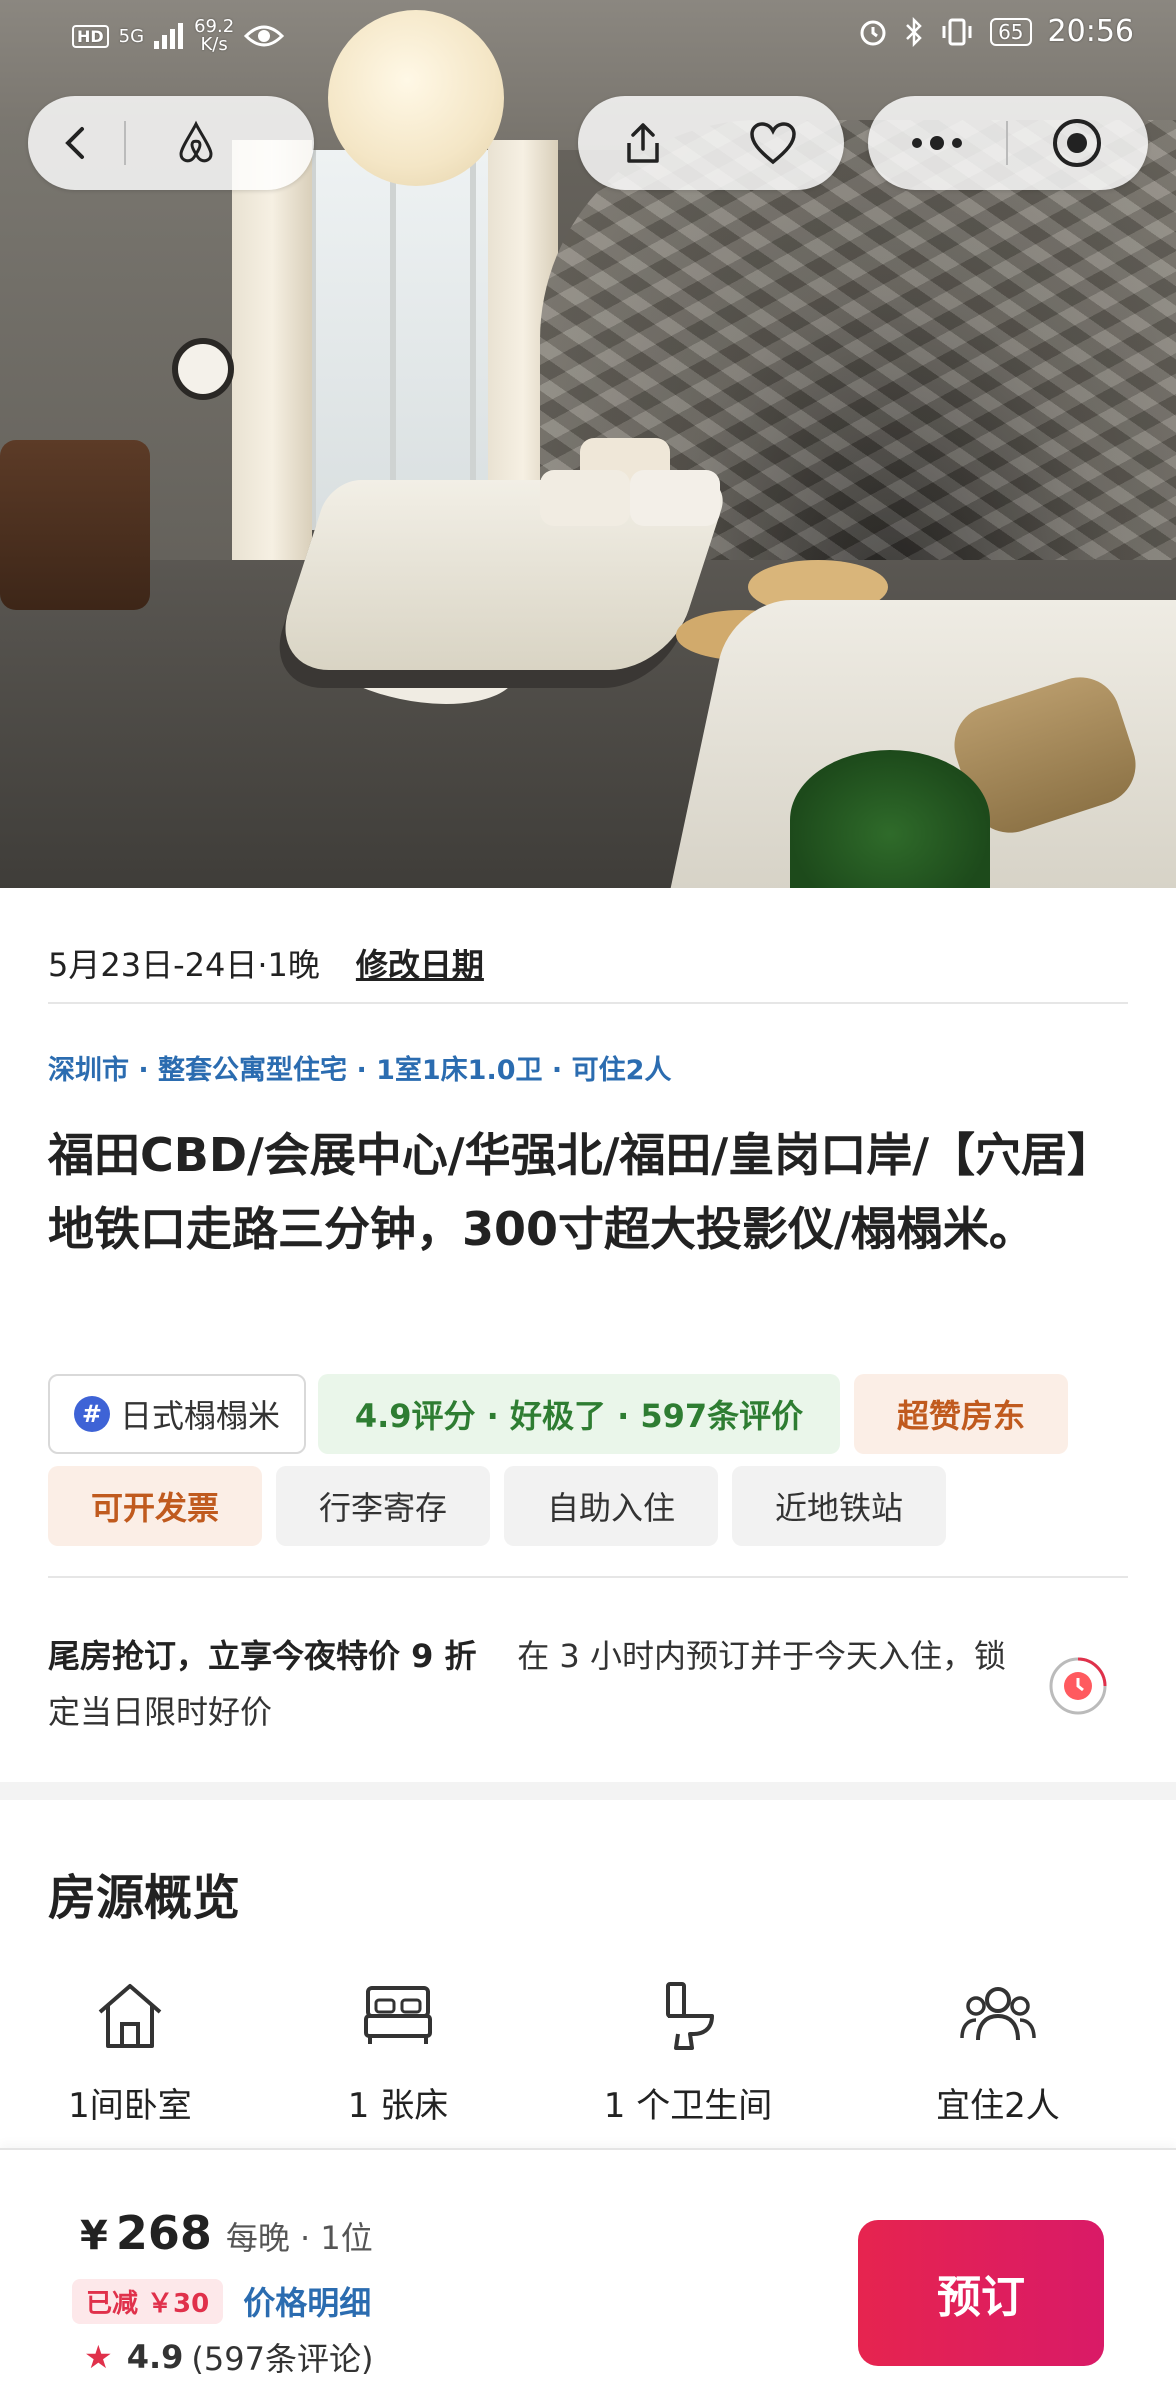 This screenshot has width=1176, height=2400. What do you see at coordinates (383, 1506) in the screenshot?
I see `luggage-tag: 行李寄存` at bounding box center [383, 1506].